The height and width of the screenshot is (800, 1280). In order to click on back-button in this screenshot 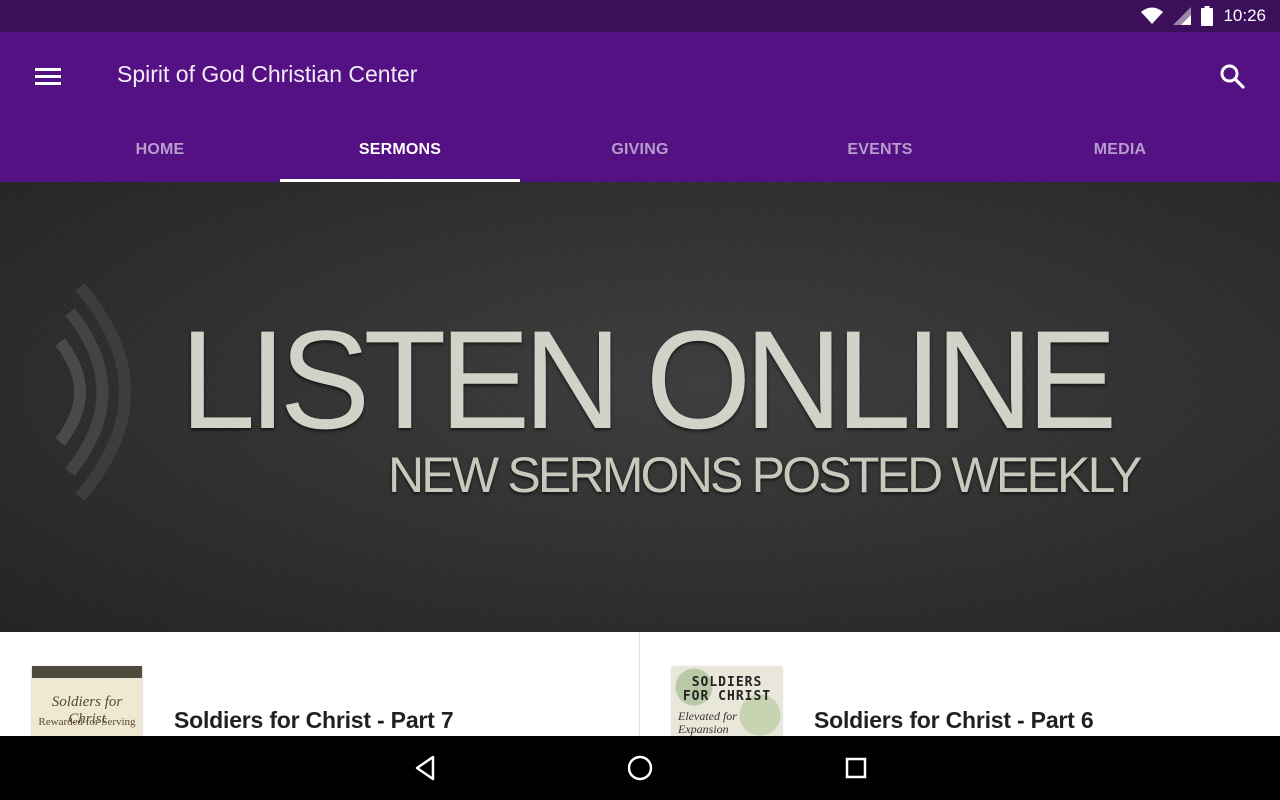, I will do `click(425, 768)`.